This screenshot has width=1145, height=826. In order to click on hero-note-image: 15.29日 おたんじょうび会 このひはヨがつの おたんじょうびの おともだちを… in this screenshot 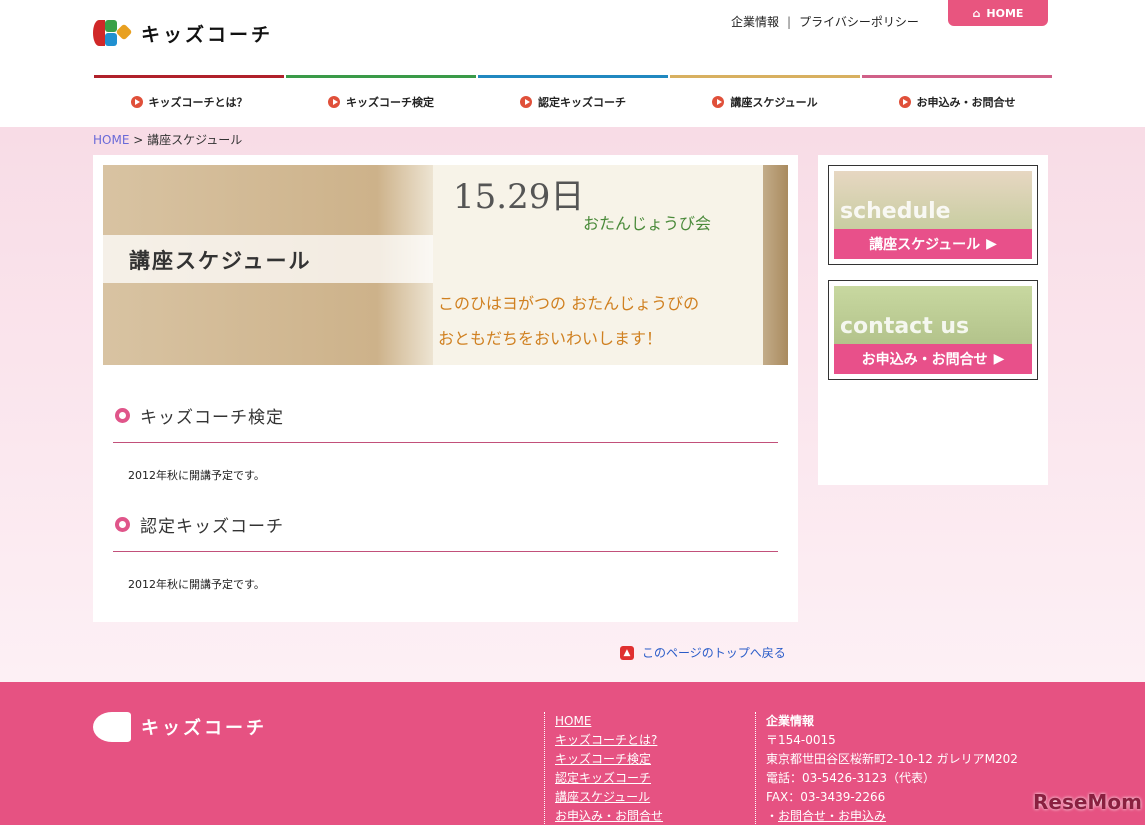, I will do `click(598, 265)`.